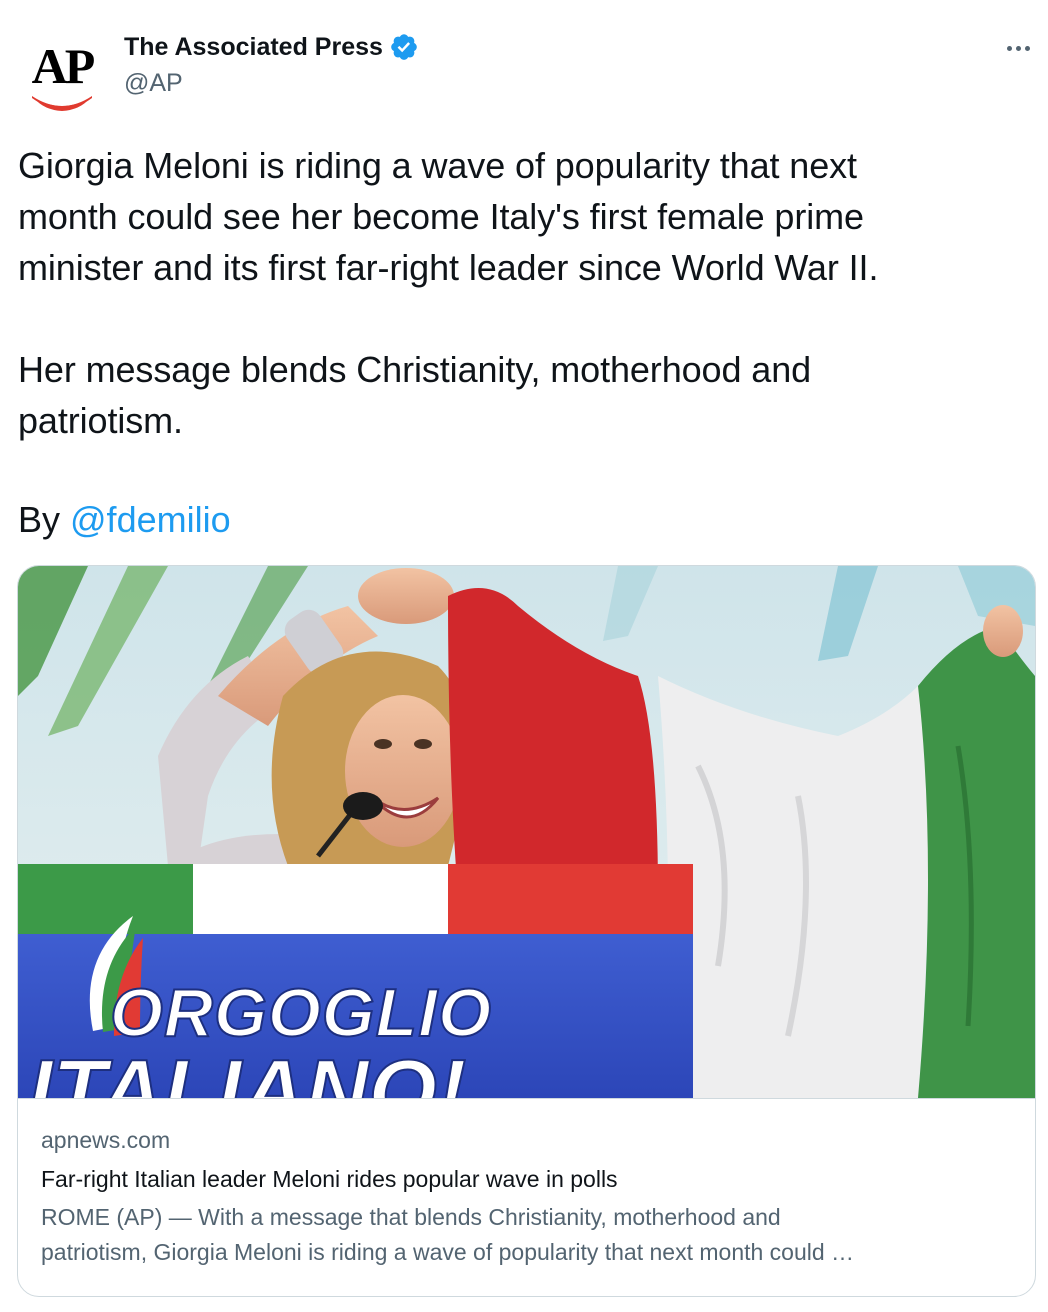  I want to click on ap-logo-avatar: AP, so click(62, 76).